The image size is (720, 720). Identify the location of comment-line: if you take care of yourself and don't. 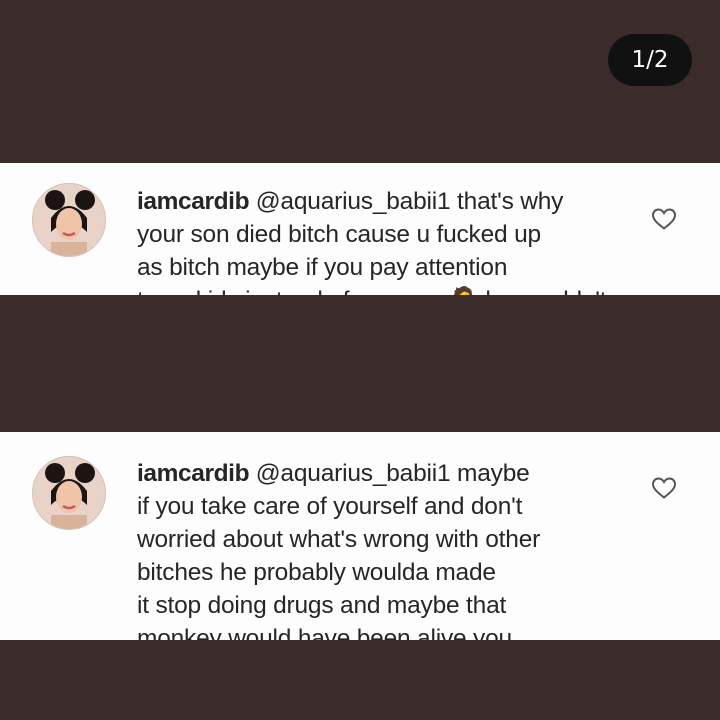
(330, 506).